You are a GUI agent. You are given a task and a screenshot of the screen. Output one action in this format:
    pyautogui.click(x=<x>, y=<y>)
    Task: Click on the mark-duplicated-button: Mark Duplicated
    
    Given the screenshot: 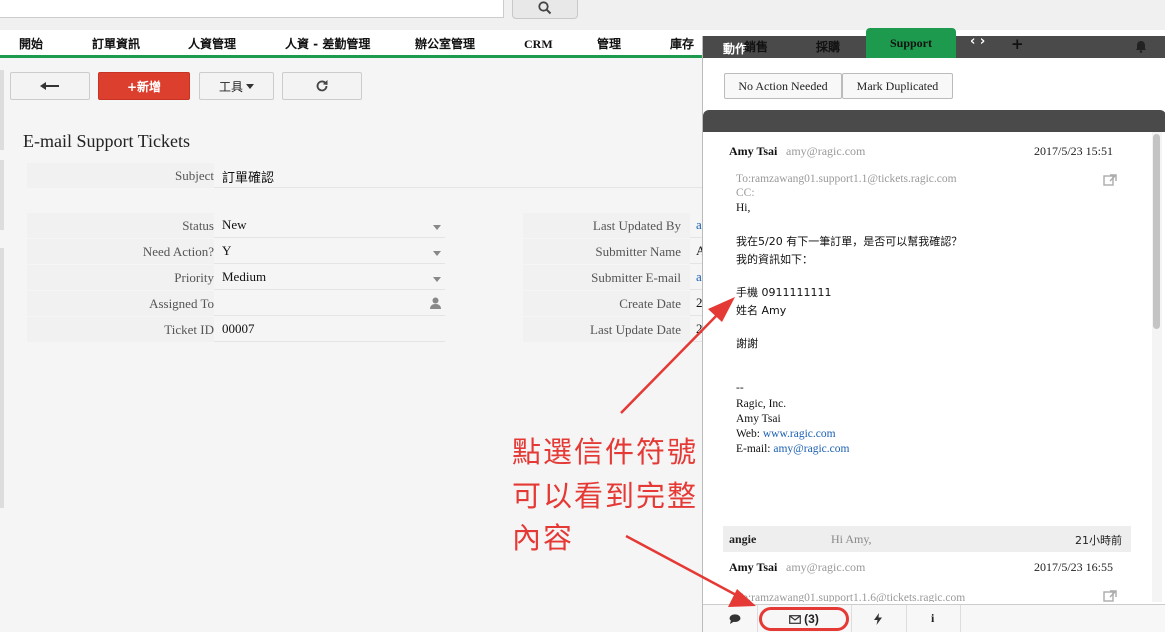 What is the action you would take?
    pyautogui.click(x=897, y=86)
    